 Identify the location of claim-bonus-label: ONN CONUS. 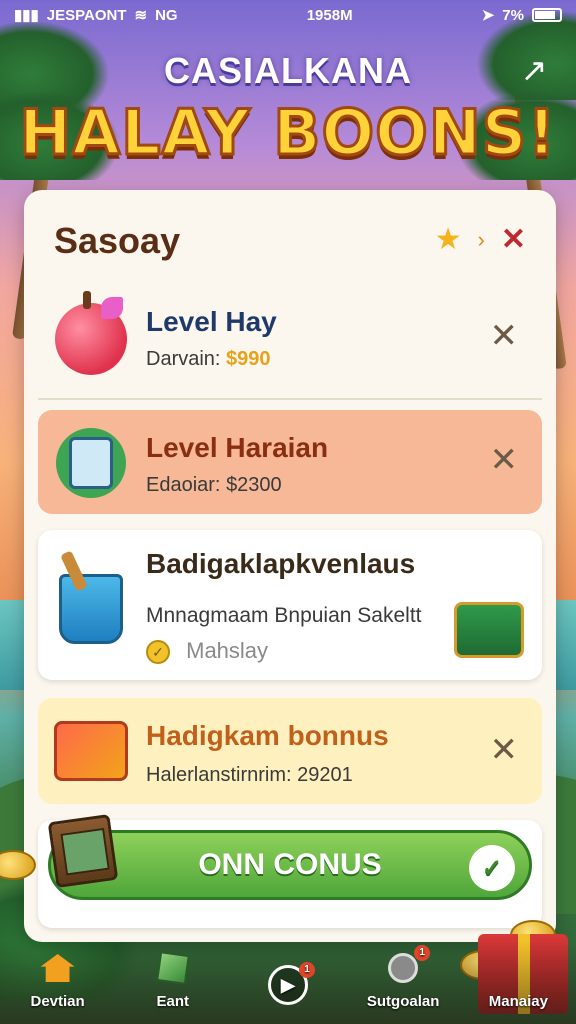
(290, 864).